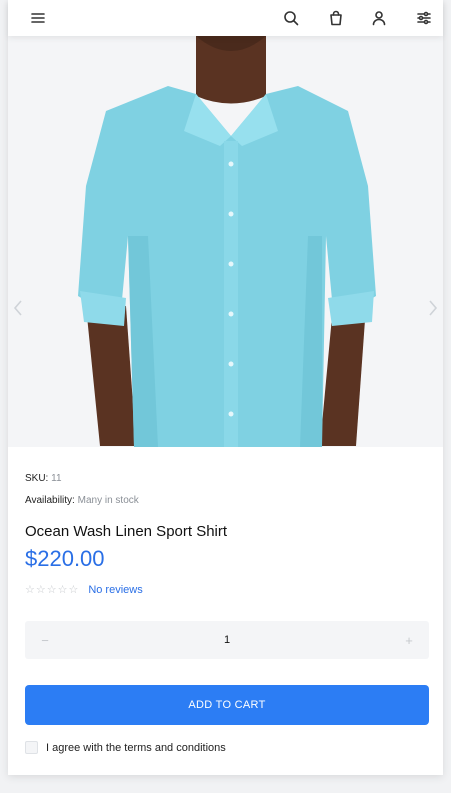  Describe the element at coordinates (336, 18) in the screenshot. I see `shopping-bag-icon` at that location.